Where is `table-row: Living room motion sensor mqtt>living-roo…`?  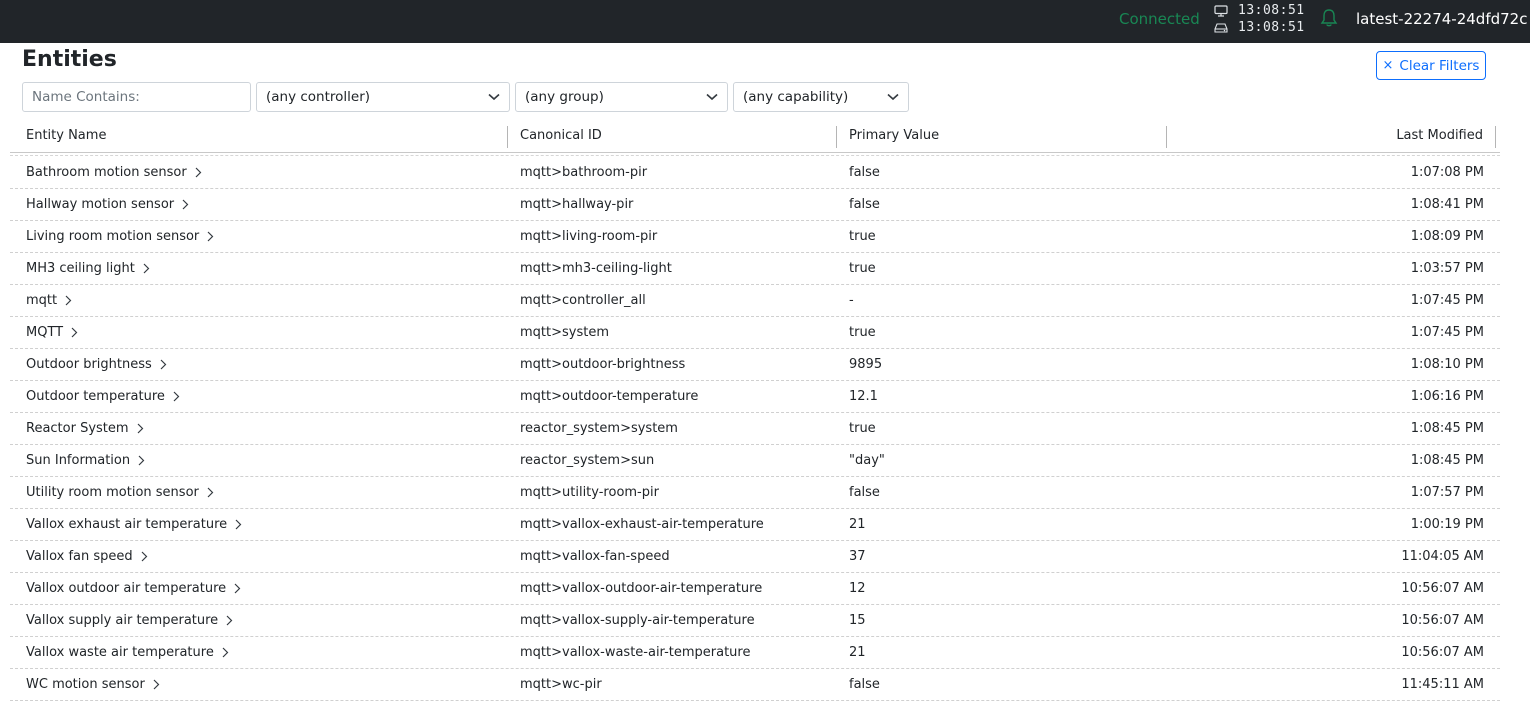 table-row: Living room motion sensor mqtt>living-roo… is located at coordinates (755, 237).